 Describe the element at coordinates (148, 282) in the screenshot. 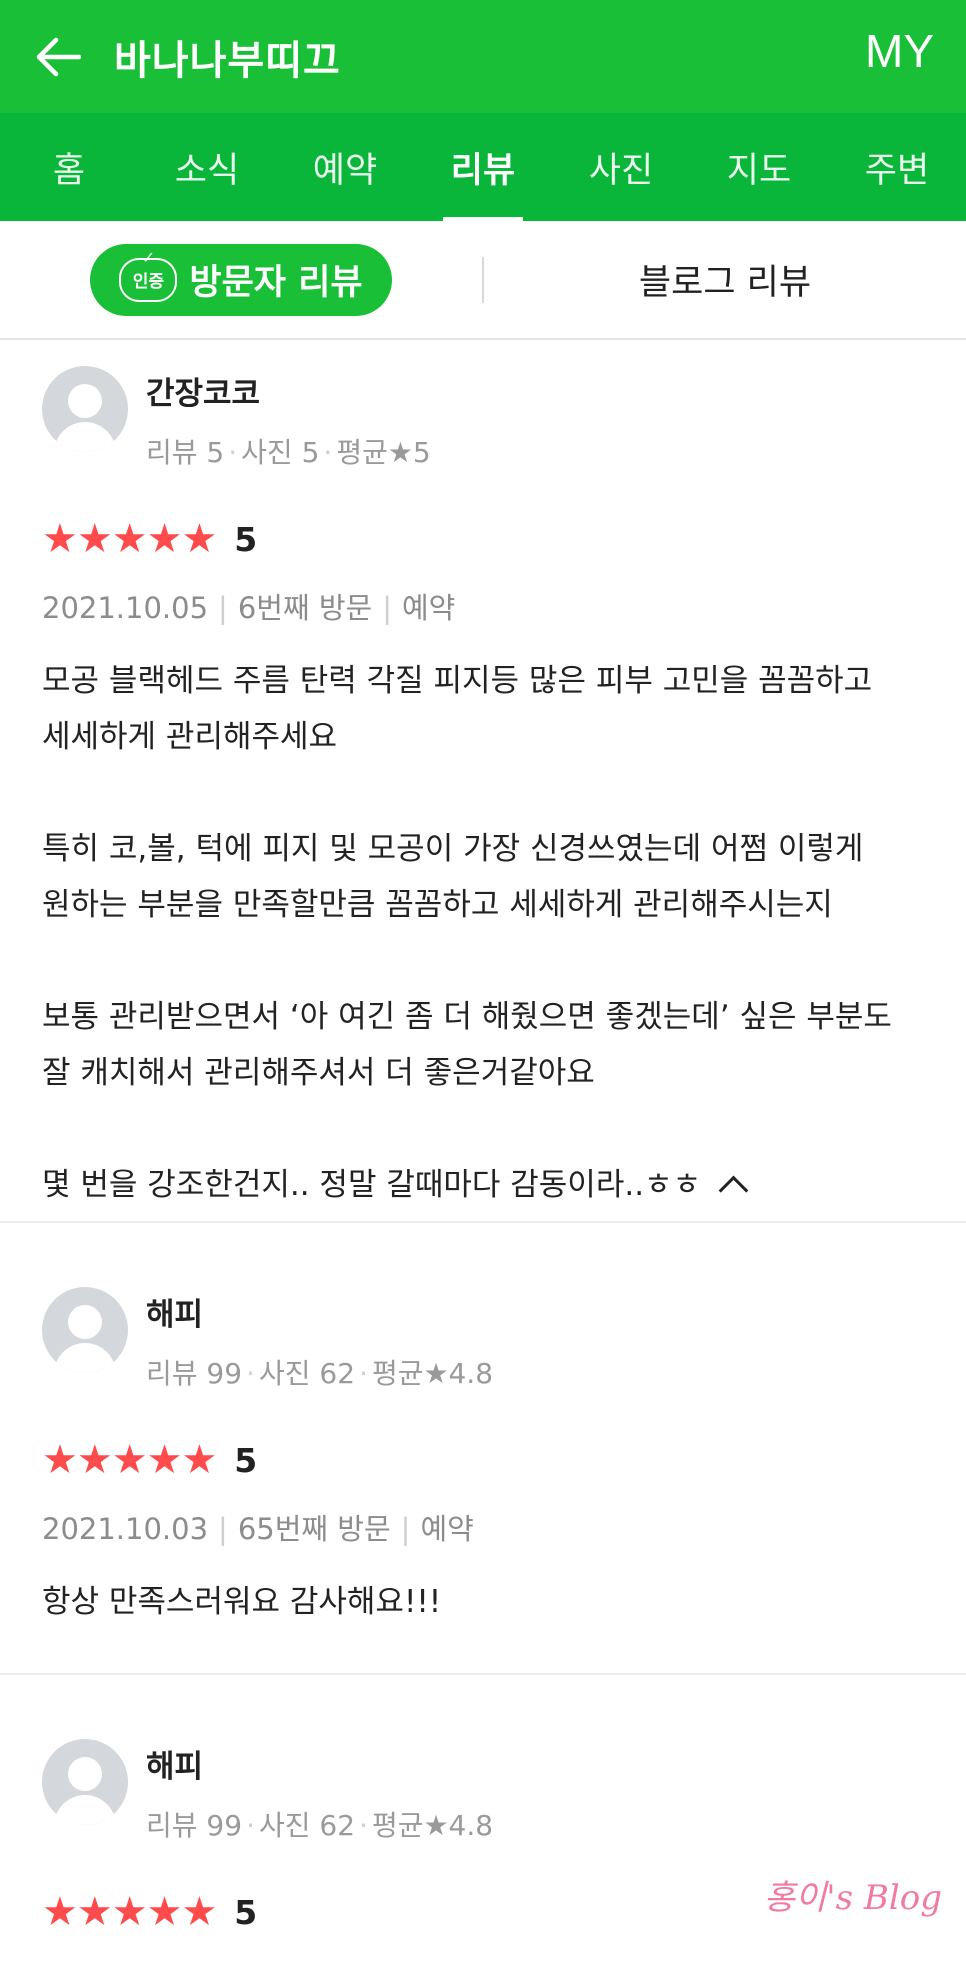

I see `certified-badge-label: 인증` at that location.